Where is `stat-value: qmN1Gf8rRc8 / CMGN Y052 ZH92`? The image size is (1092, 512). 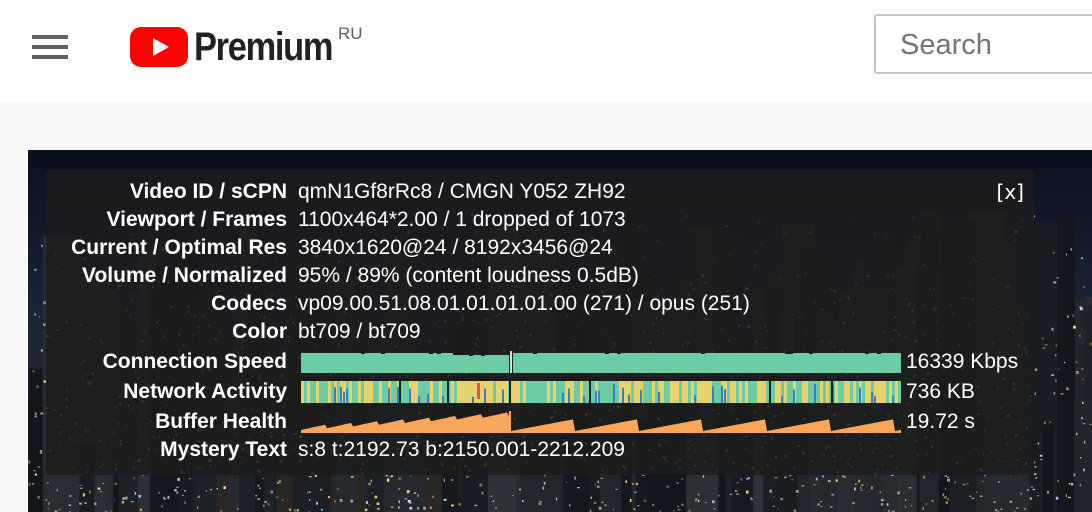 stat-value: qmN1Gf8rRc8 / CMGN Y052 ZH92 is located at coordinates (462, 192).